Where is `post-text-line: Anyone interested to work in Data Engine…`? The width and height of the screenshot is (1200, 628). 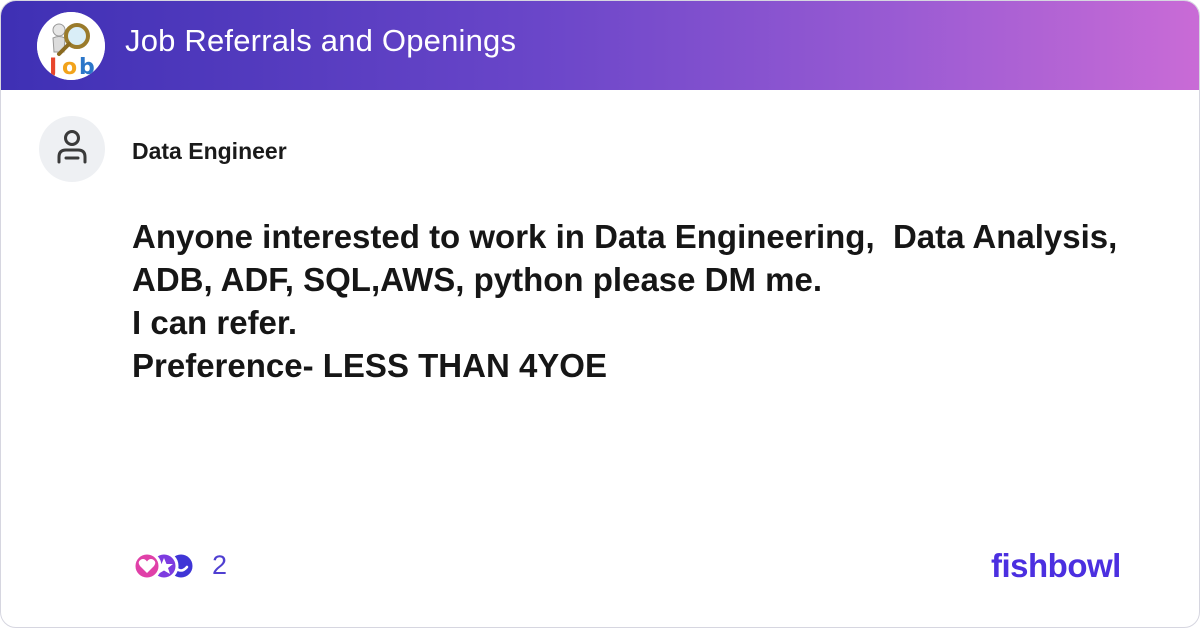
post-text-line: Anyone interested to work in Data Engine… is located at coordinates (625, 236).